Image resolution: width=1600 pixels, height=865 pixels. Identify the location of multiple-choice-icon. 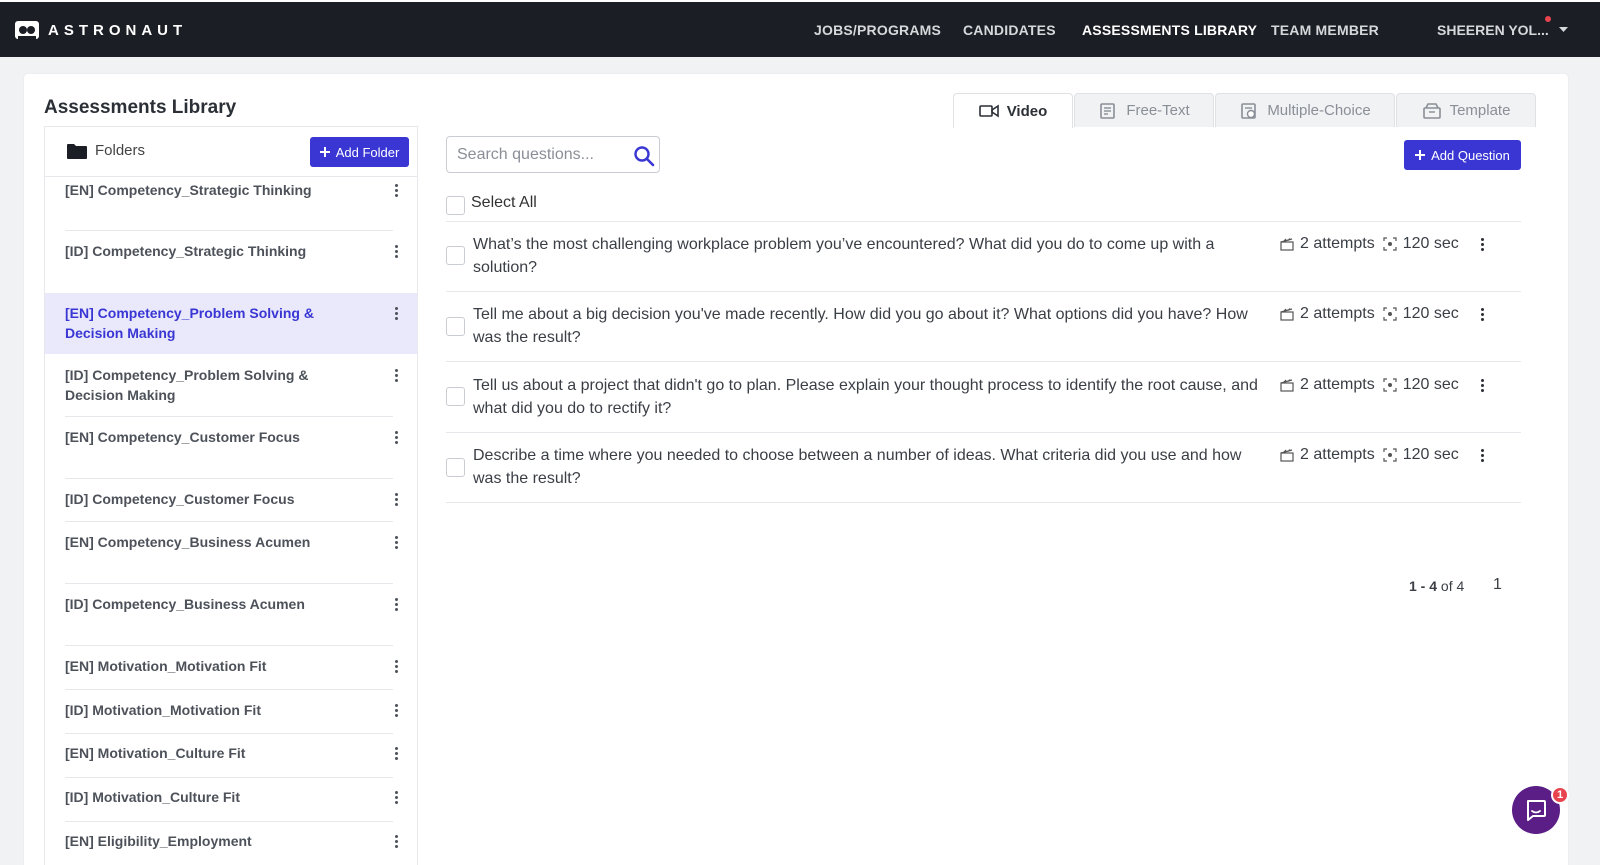
(1249, 110).